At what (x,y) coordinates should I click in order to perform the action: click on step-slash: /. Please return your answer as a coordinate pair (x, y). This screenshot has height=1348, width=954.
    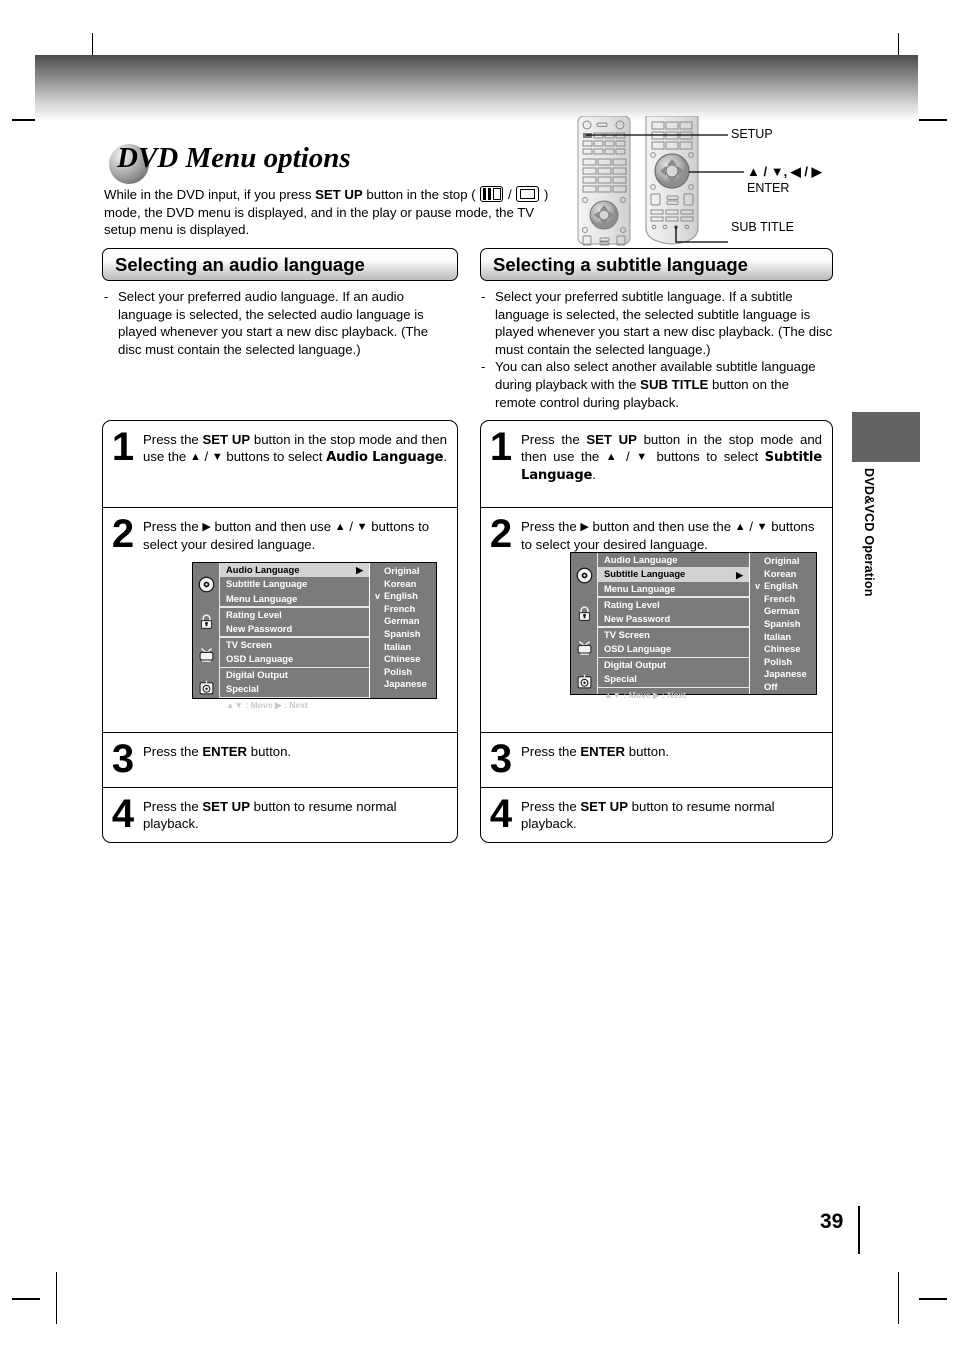
    Looking at the image, I should click on (351, 526).